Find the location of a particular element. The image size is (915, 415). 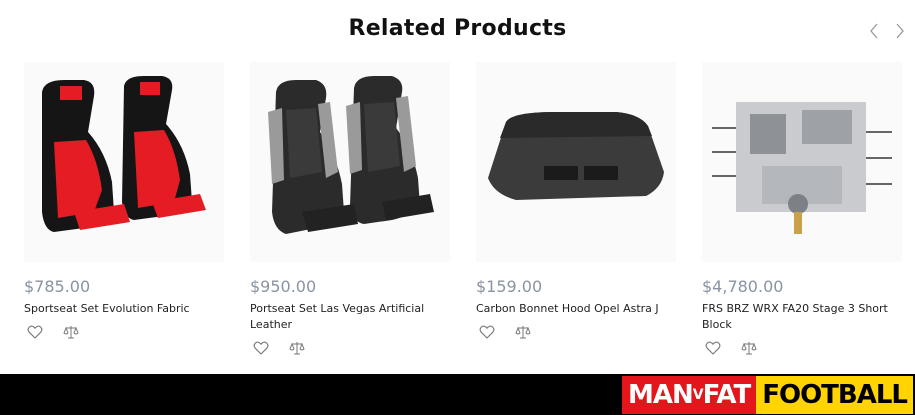

carousel-next-button is located at coordinates (900, 31).